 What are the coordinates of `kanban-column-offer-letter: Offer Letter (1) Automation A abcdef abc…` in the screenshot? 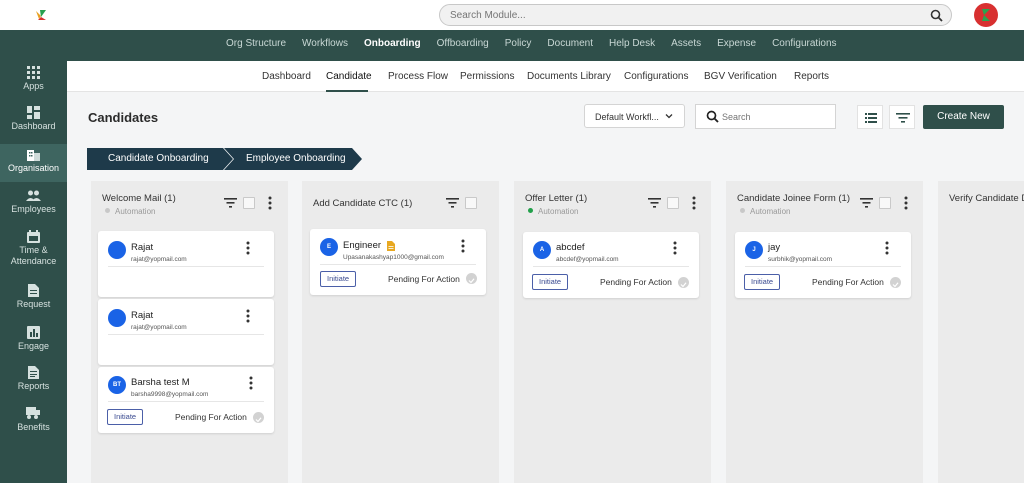 It's located at (612, 332).